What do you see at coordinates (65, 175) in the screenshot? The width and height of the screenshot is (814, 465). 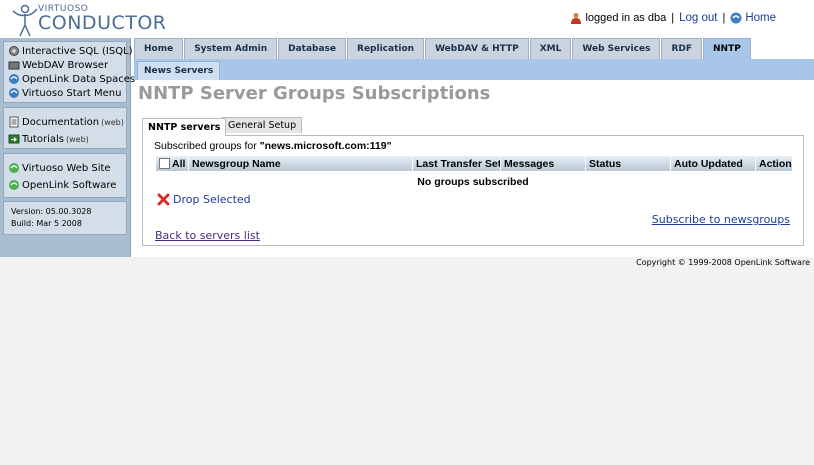 I see `sidebar-web-group: Virtuoso Web Site OpenLink Software` at bounding box center [65, 175].